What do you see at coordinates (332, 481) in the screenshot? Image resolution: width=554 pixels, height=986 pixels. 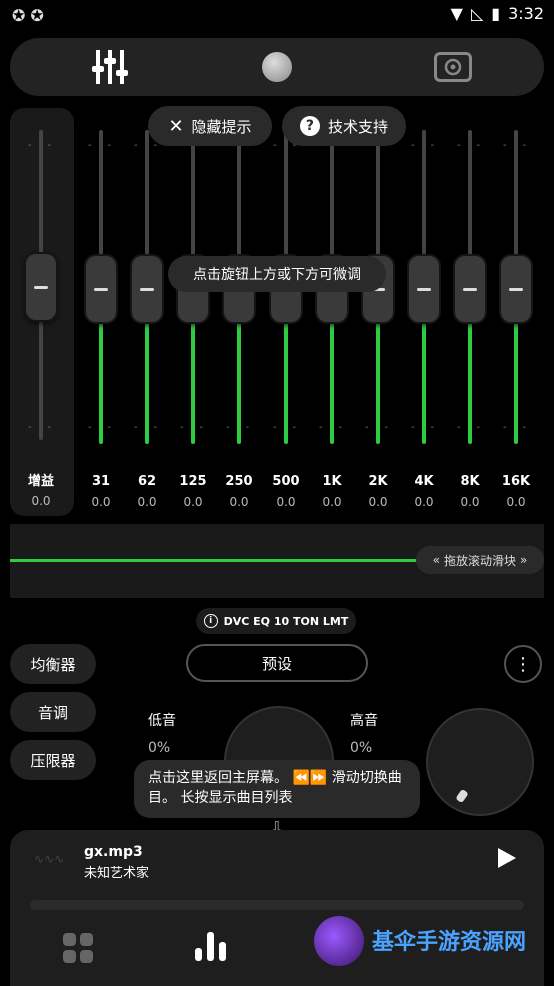 I see `band-label: 1K` at bounding box center [332, 481].